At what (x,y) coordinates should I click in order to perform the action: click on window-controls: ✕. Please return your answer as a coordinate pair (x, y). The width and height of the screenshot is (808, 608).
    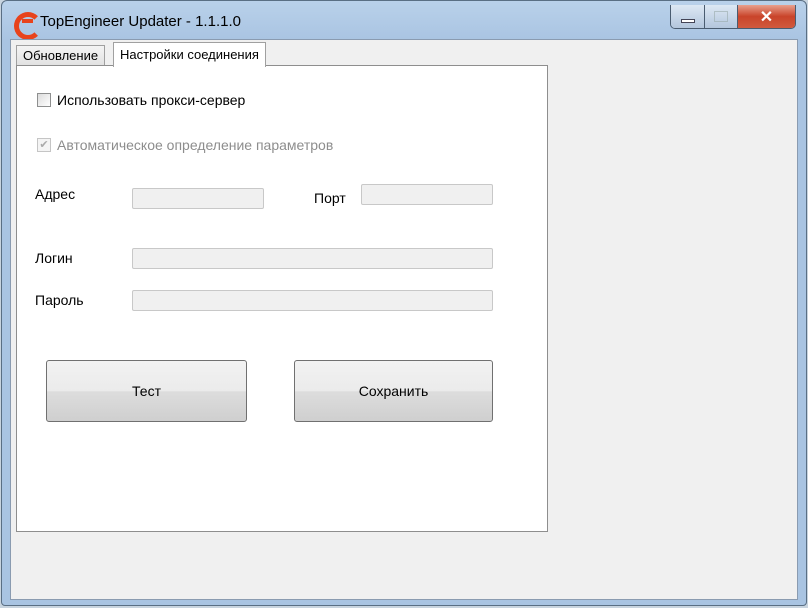
    Looking at the image, I should click on (733, 17).